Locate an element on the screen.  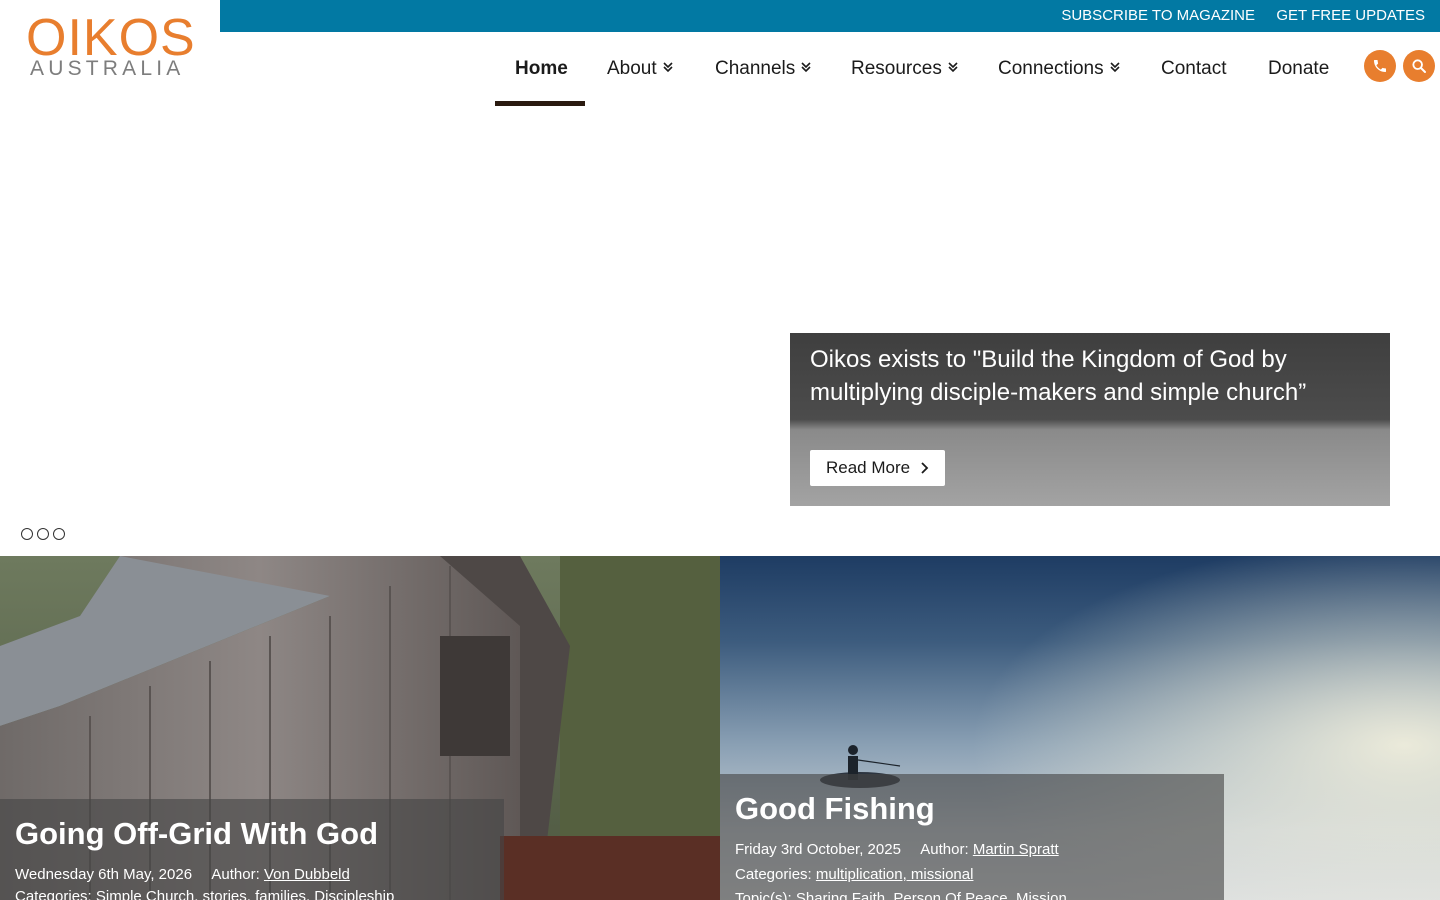
nav-item-label: Channels is located at coordinates (755, 68).